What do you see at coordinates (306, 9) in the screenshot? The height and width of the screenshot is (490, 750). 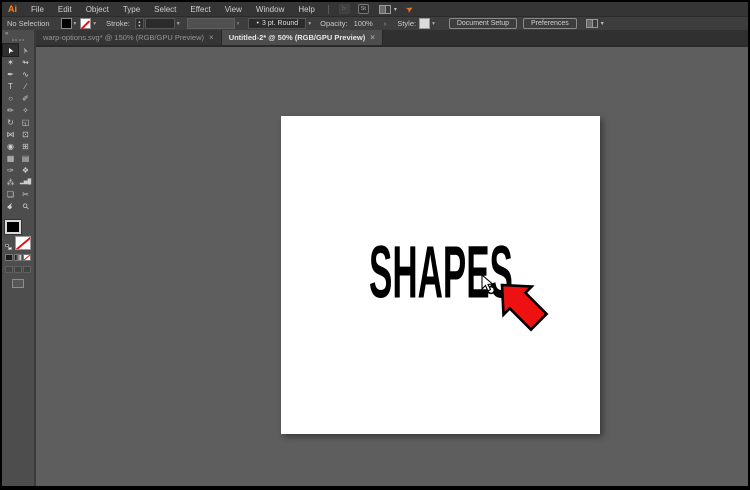 I see `menu-help: Help` at bounding box center [306, 9].